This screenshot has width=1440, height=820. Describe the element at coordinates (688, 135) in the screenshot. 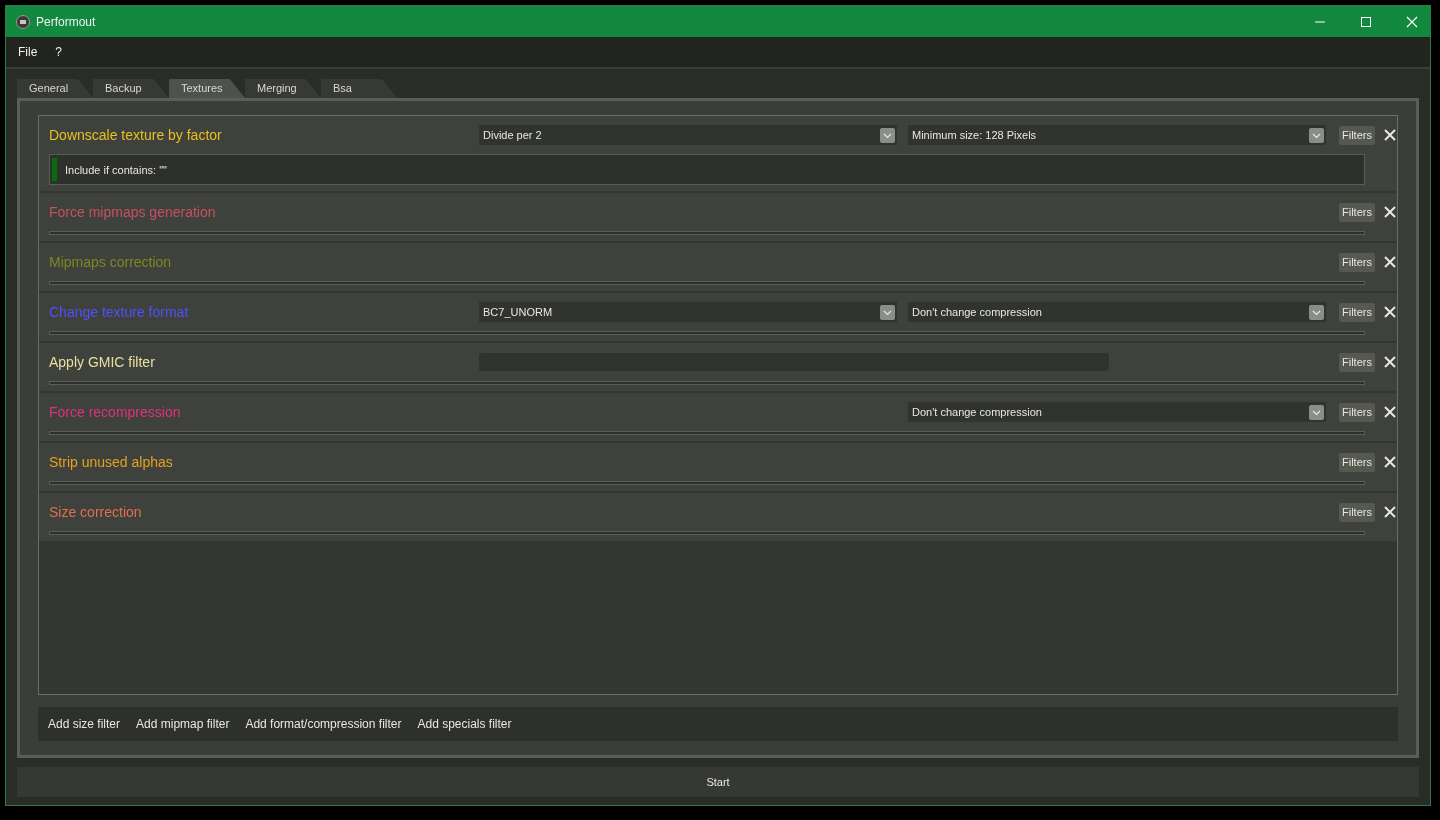

I see `dropdown: Divide per 2` at that location.